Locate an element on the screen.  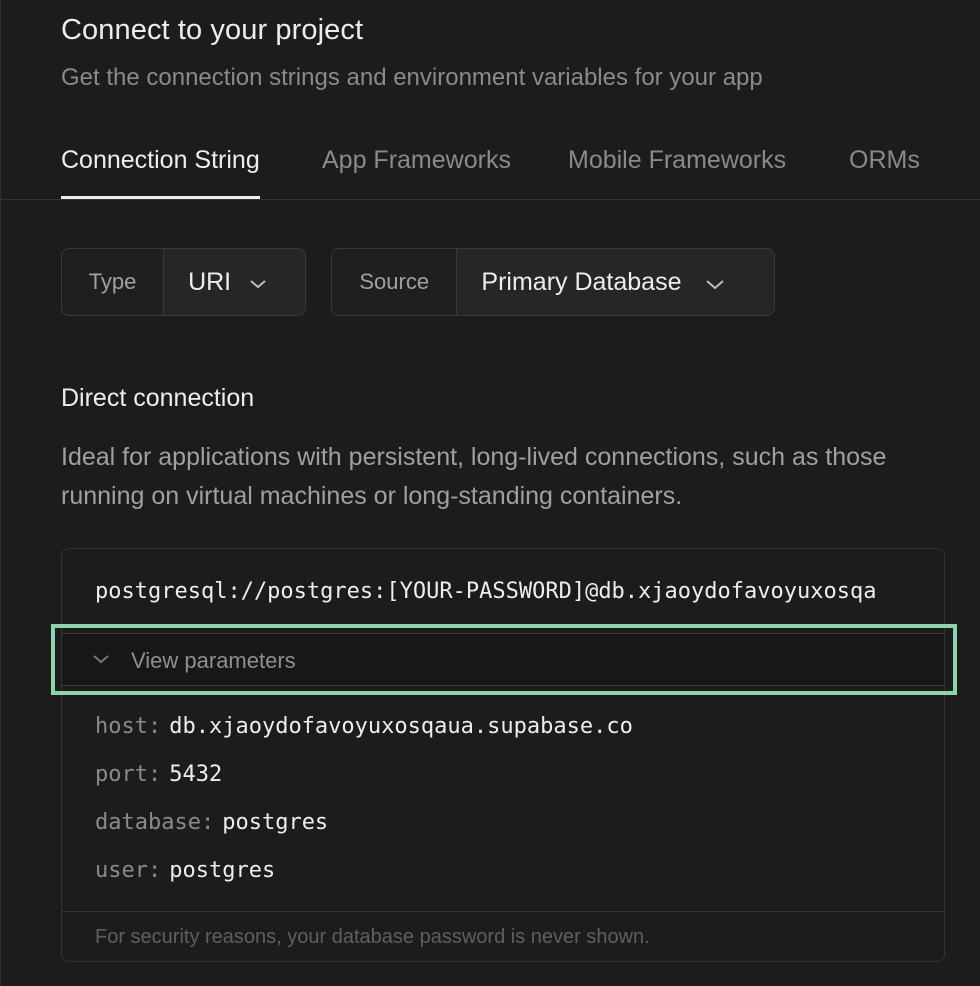
tab-app-frameworks: App Frameworks is located at coordinates (416, 172).